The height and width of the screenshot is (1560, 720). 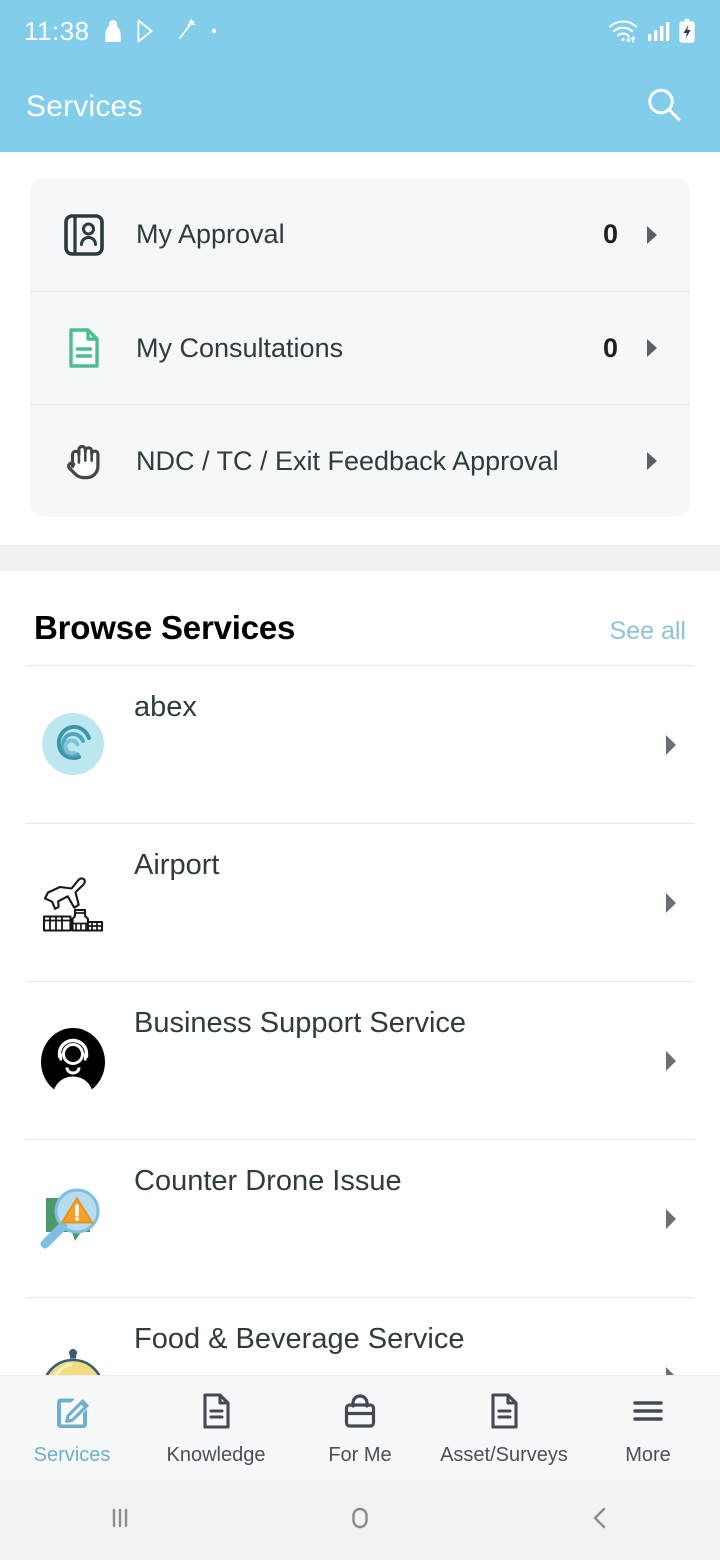 I want to click on support-agent-icon, so click(x=73, y=1062).